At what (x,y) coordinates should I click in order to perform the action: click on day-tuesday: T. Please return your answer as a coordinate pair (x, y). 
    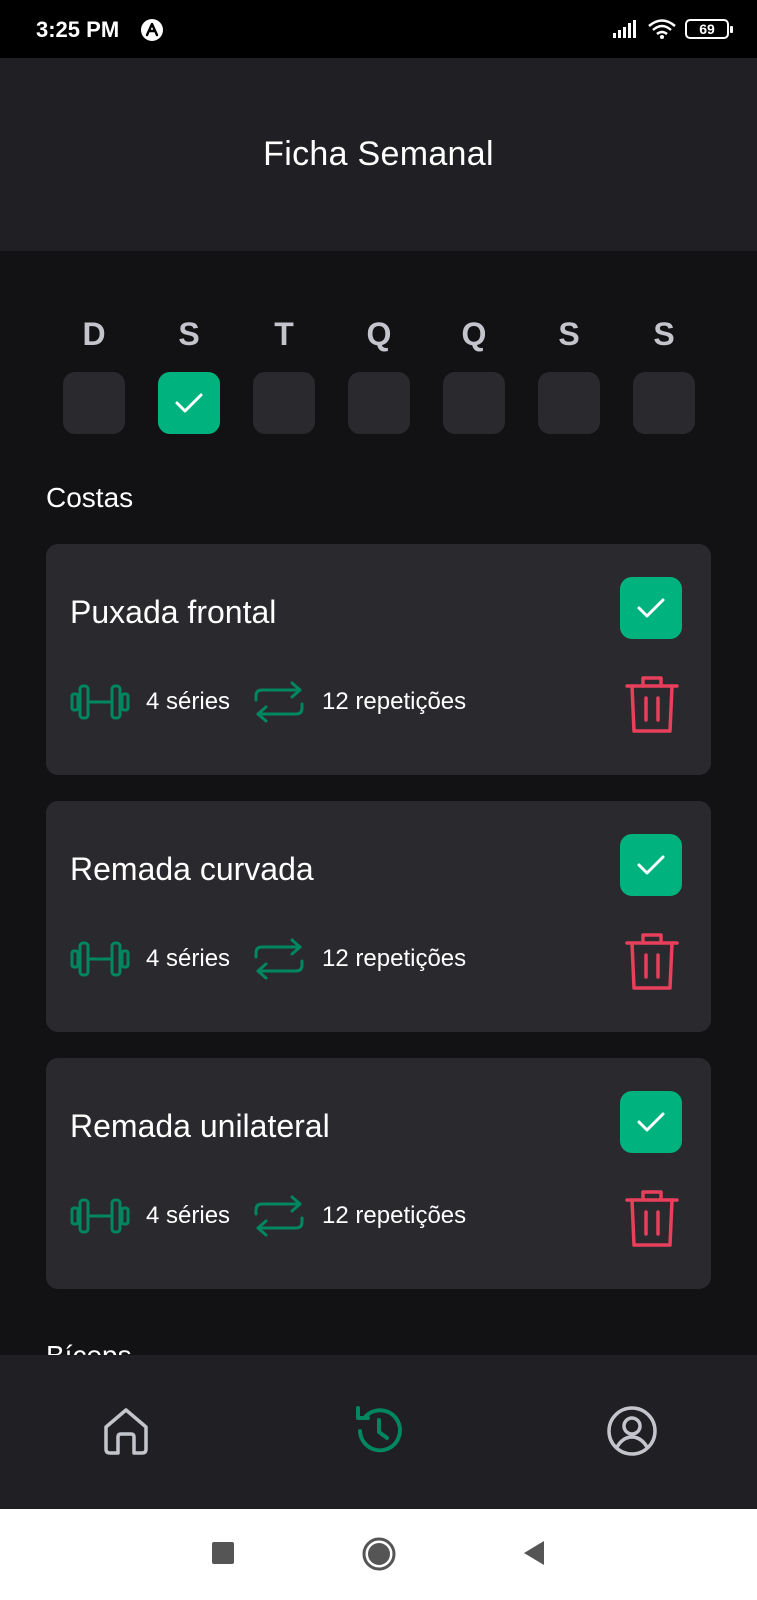
    Looking at the image, I should click on (284, 372).